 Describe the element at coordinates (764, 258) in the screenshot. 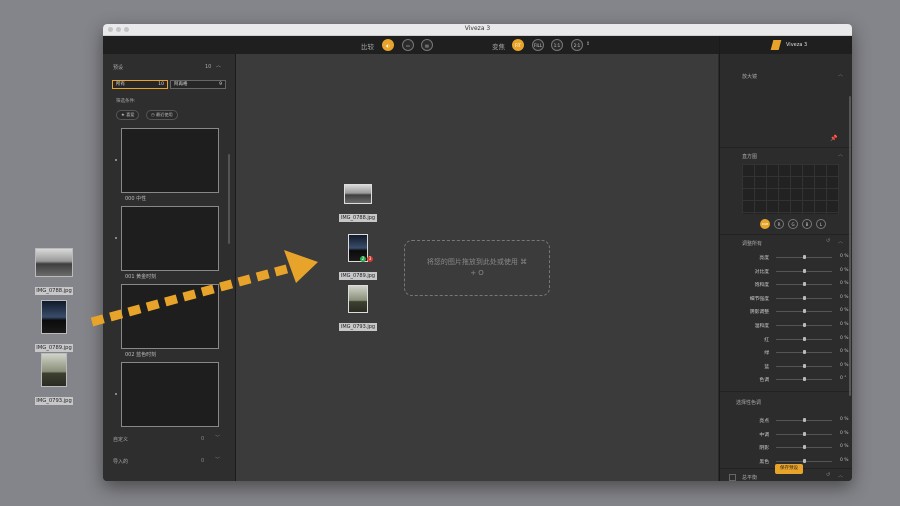

I see `slider-label: 亮度` at that location.